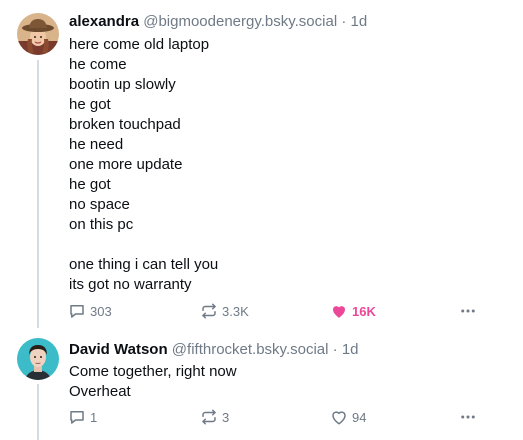 This screenshot has height=440, width=523. Describe the element at coordinates (250, 349) in the screenshot. I see `author-handle: @fifthrocket.bsky.social` at that location.